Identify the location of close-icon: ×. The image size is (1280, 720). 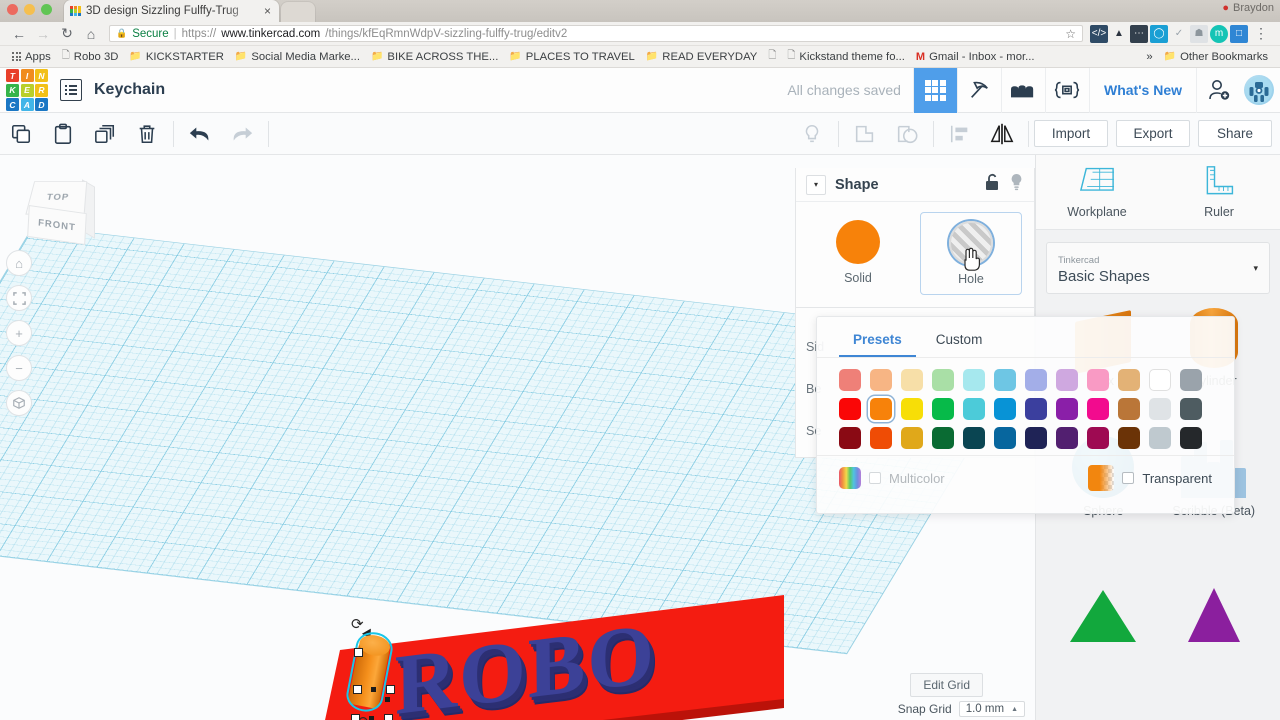
(267, 11).